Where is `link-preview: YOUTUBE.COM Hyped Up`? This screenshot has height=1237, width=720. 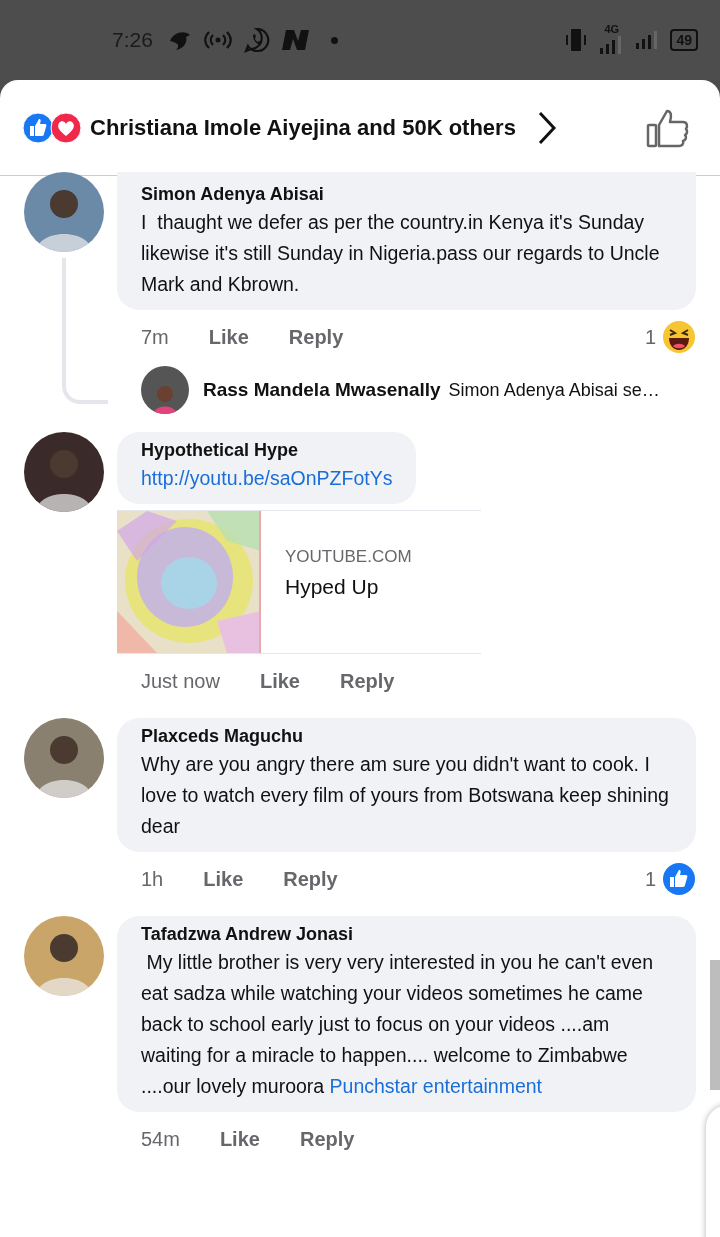
link-preview: YOUTUBE.COM Hyped Up is located at coordinates (299, 582).